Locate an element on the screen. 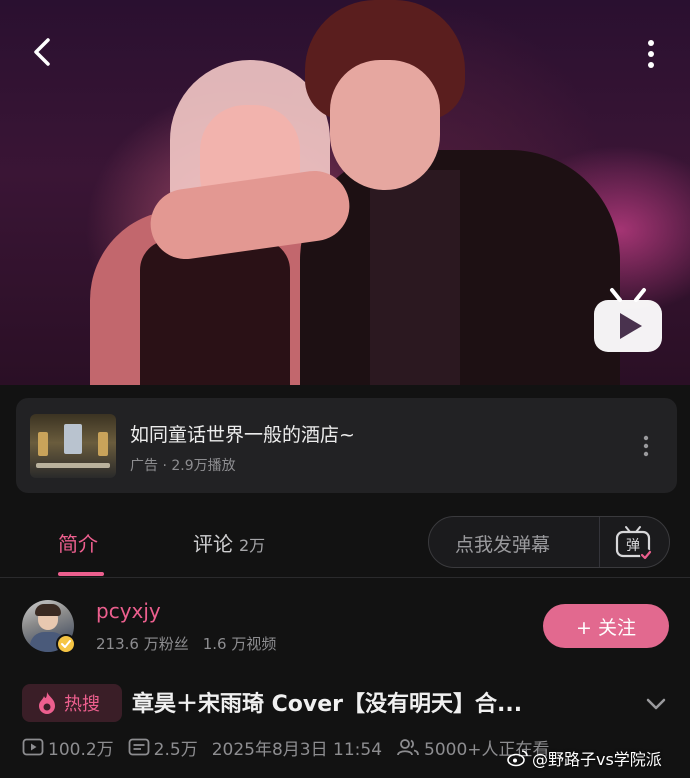  tab-intro: 简介 is located at coordinates (78, 542).